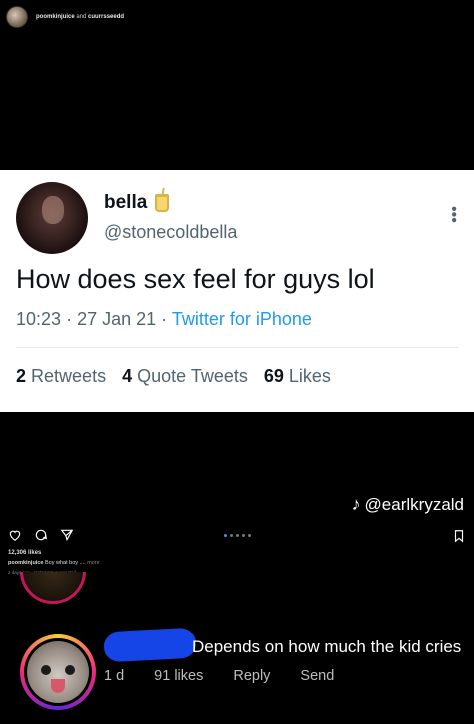  I want to click on retweets-stat: 2 Retweets, so click(61, 376).